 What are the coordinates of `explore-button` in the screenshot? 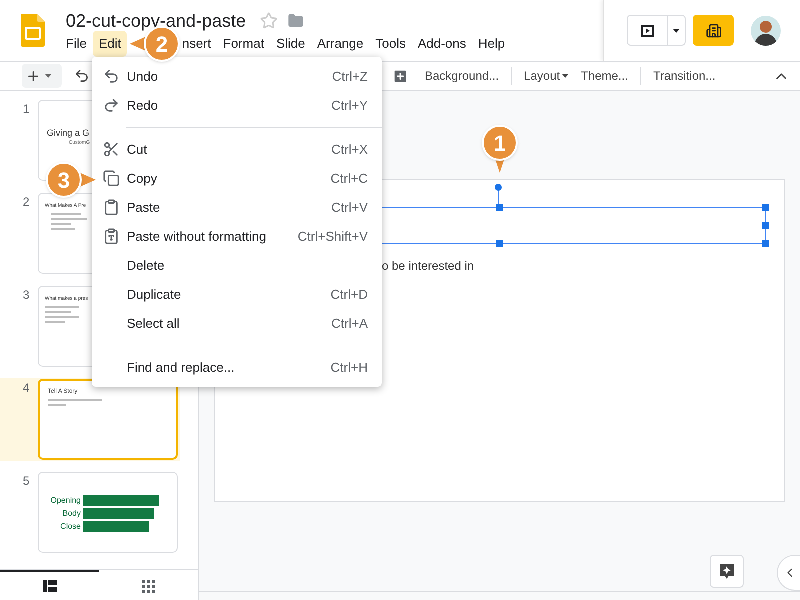 It's located at (727, 571).